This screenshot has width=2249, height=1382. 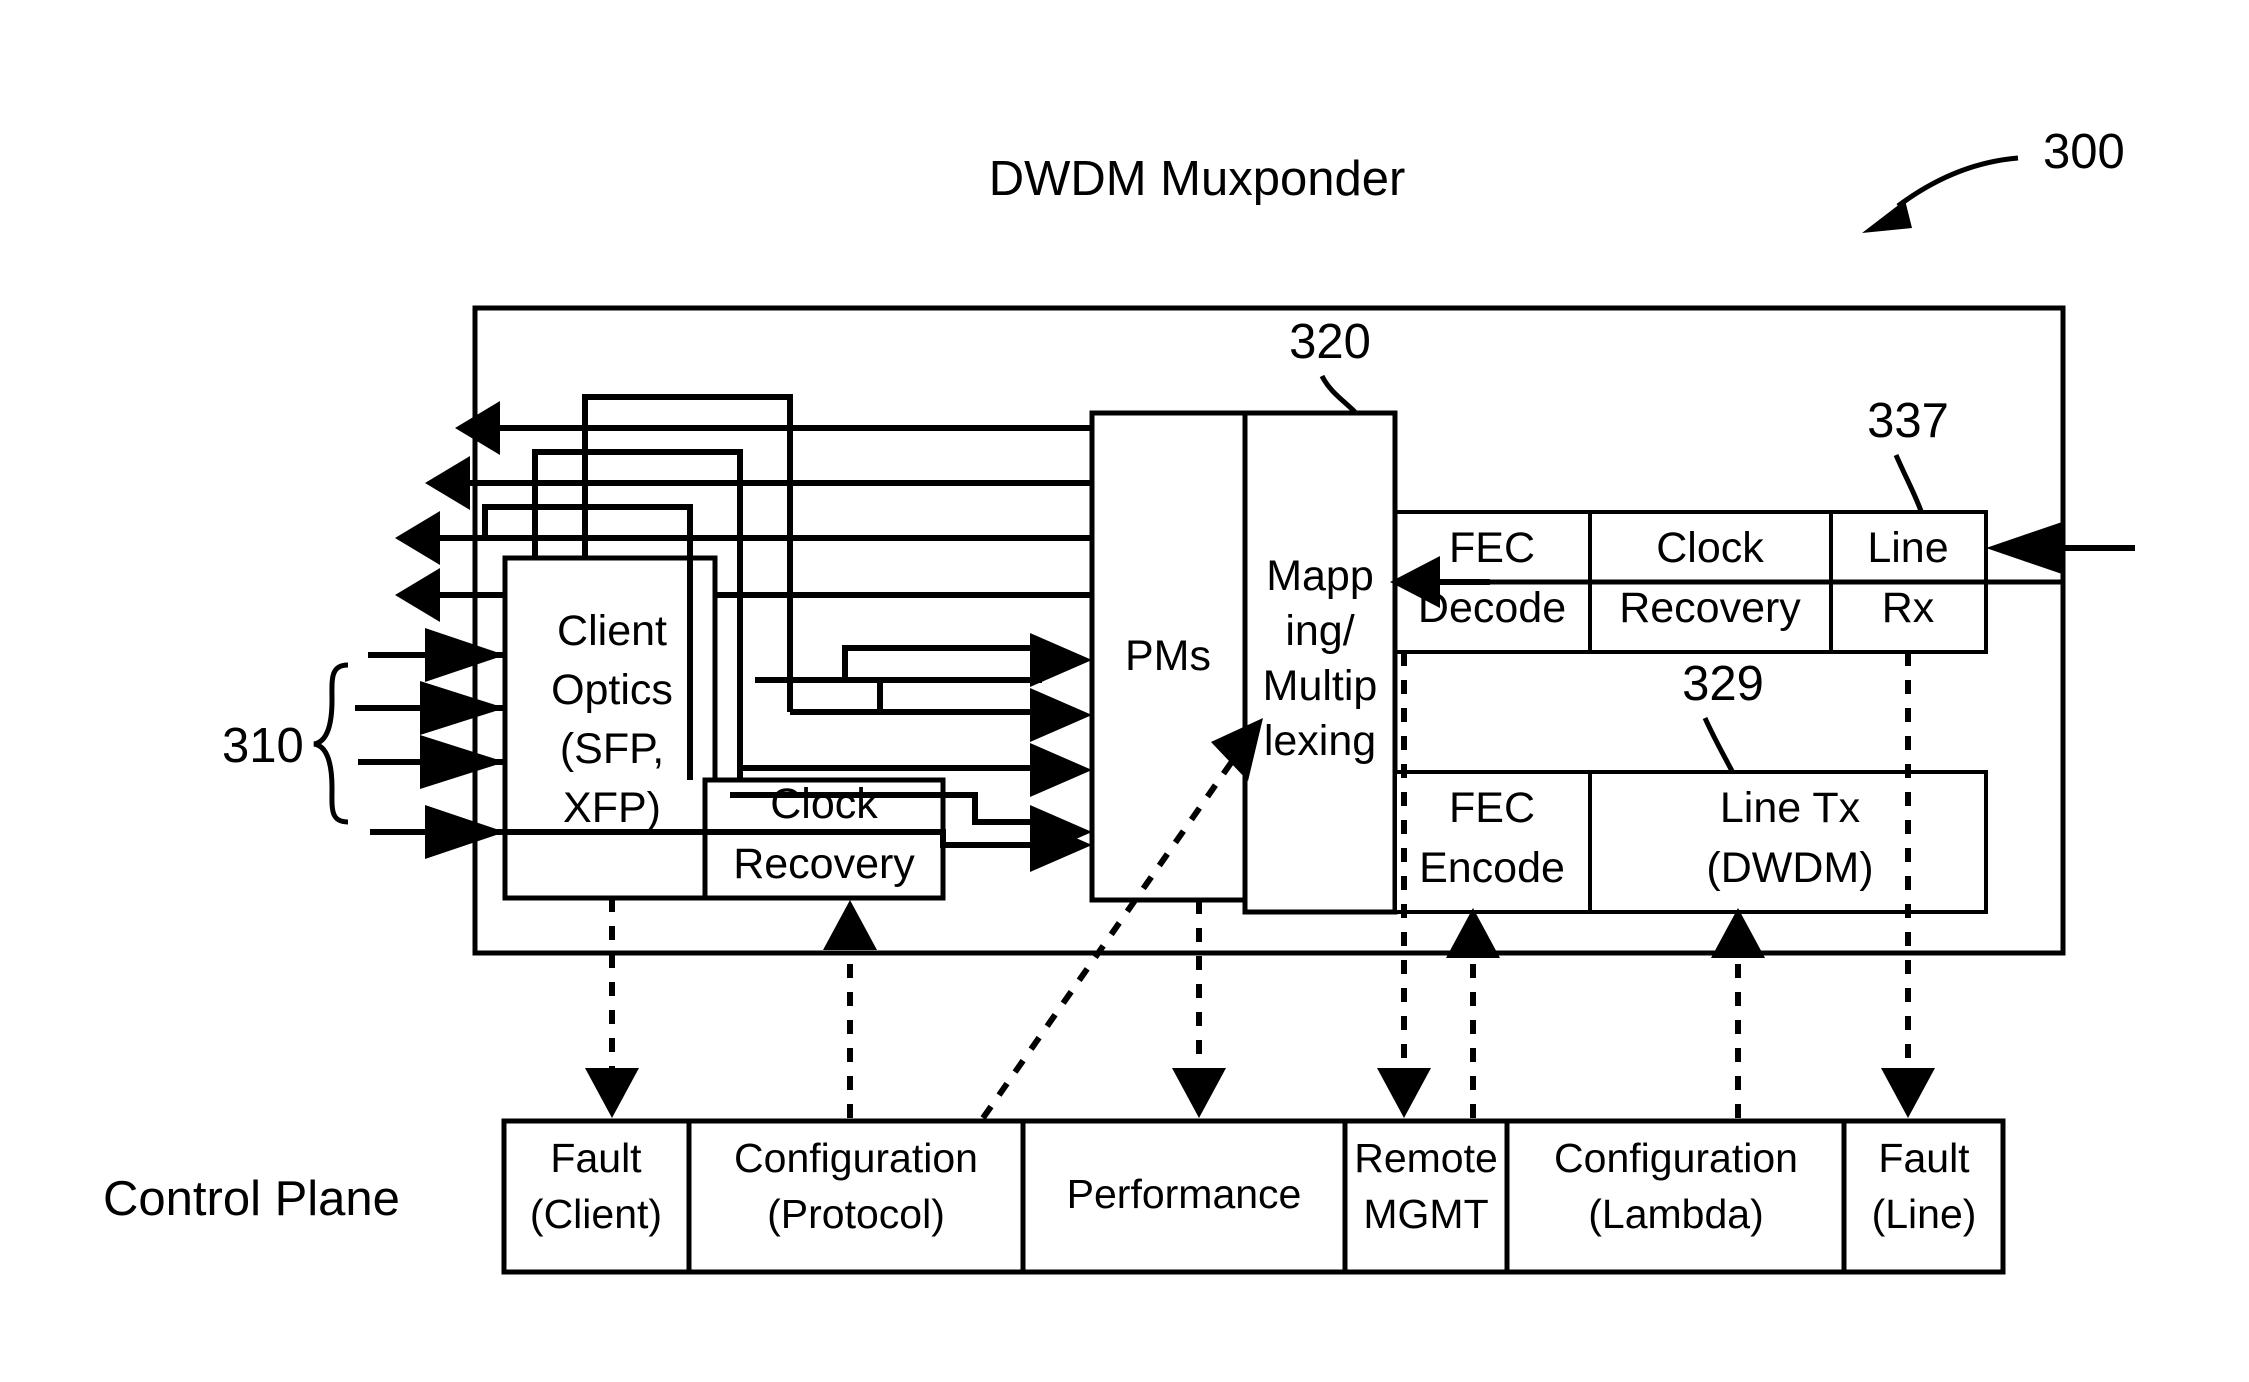 I want to click on fec-encode-line2: Encode, so click(x=1492, y=868).